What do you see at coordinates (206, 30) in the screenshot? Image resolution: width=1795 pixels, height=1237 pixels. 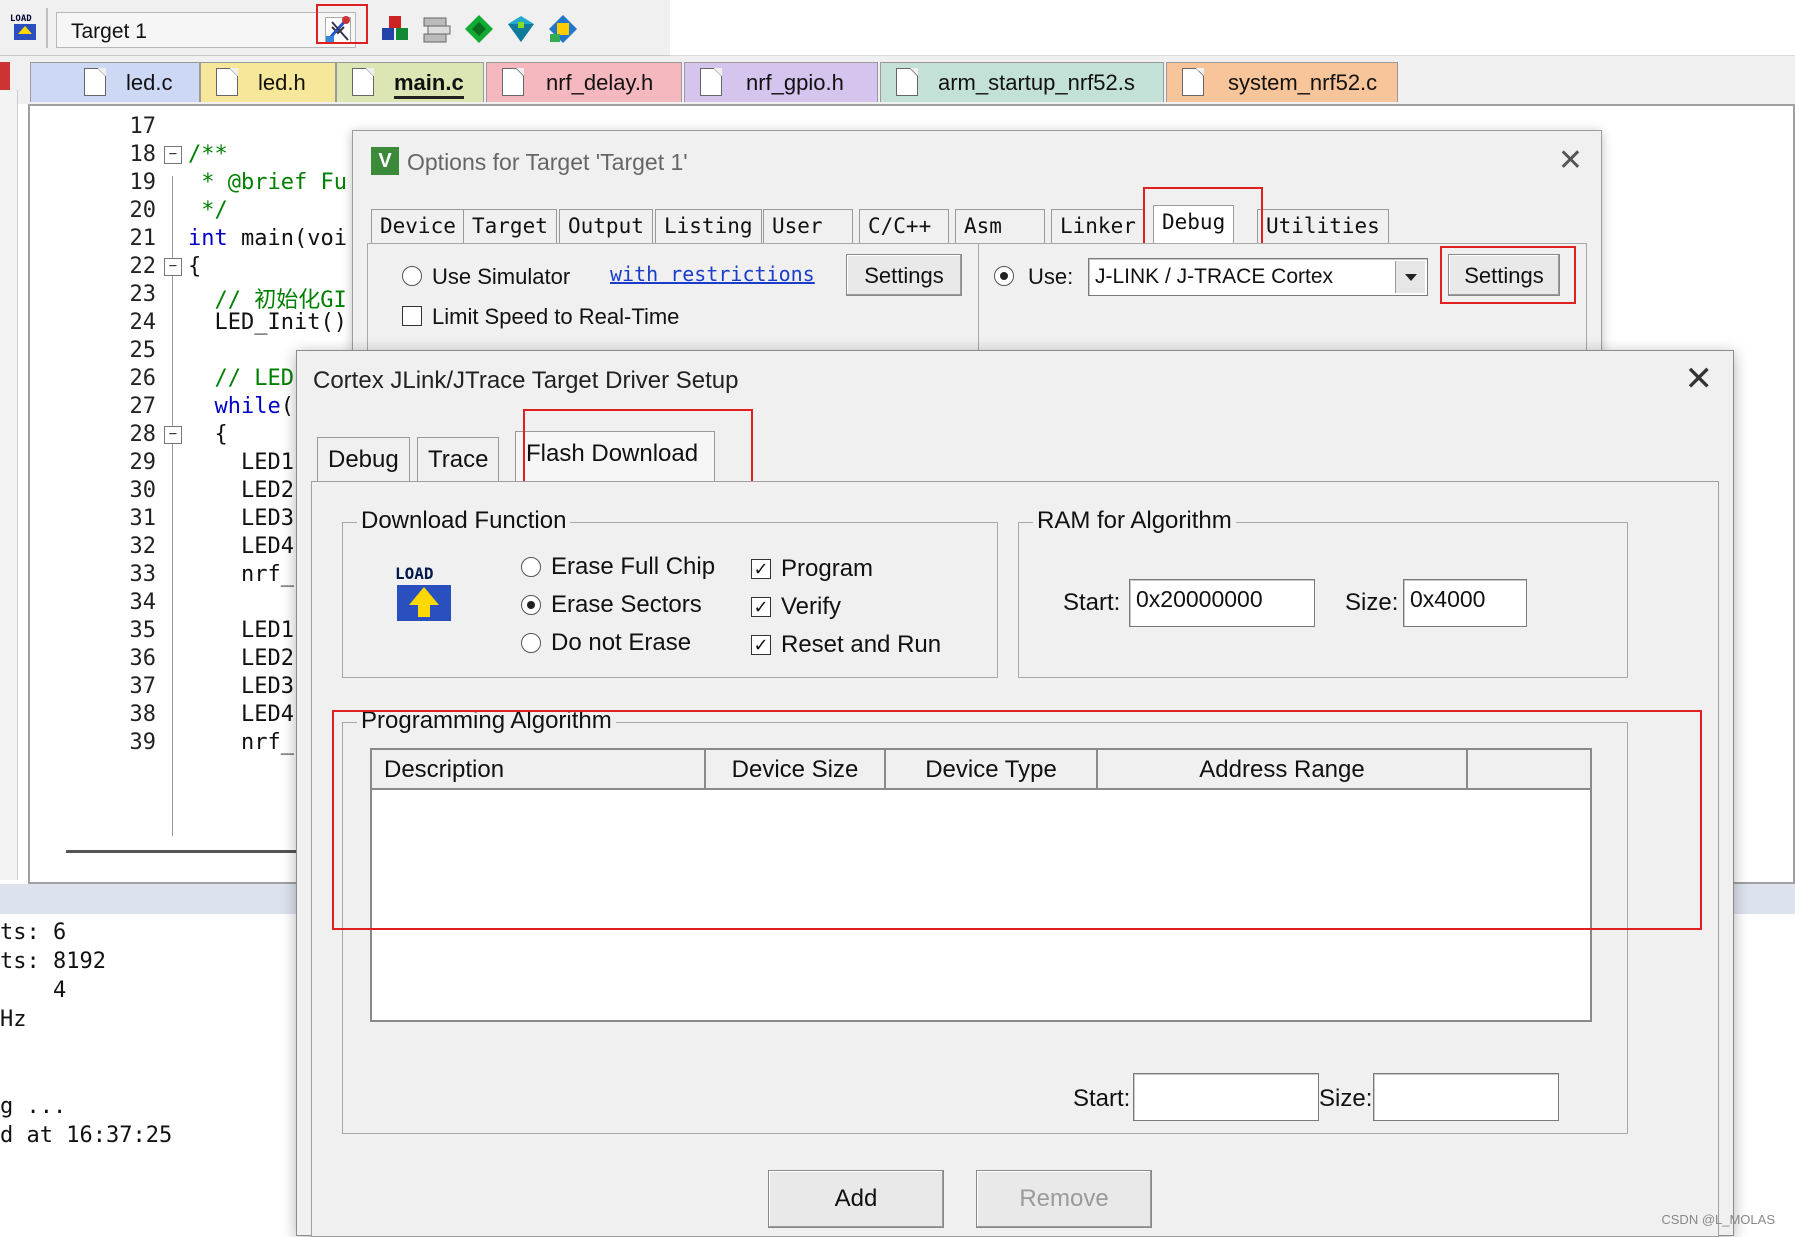 I see `target-select: Target 1` at bounding box center [206, 30].